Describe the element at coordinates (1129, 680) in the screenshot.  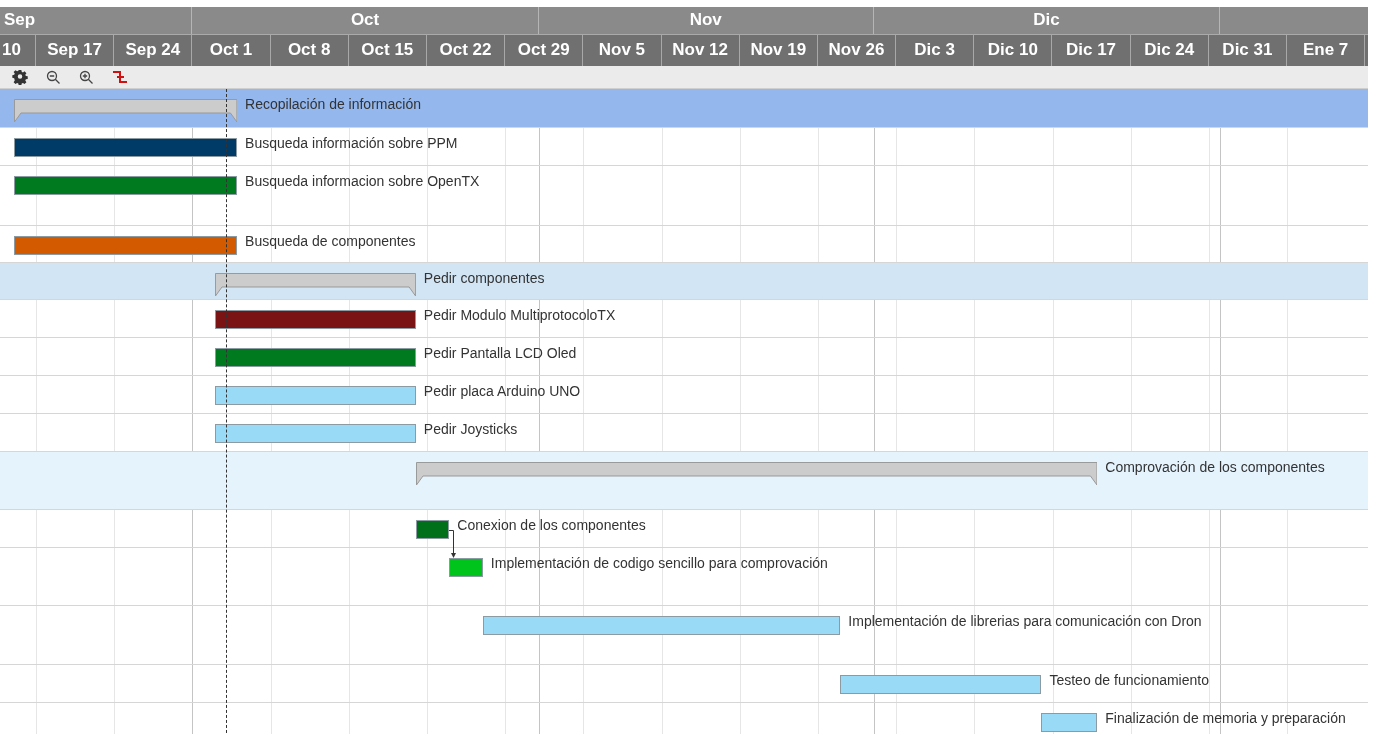
I see `task-label: Testeo de funcionamiento` at that location.